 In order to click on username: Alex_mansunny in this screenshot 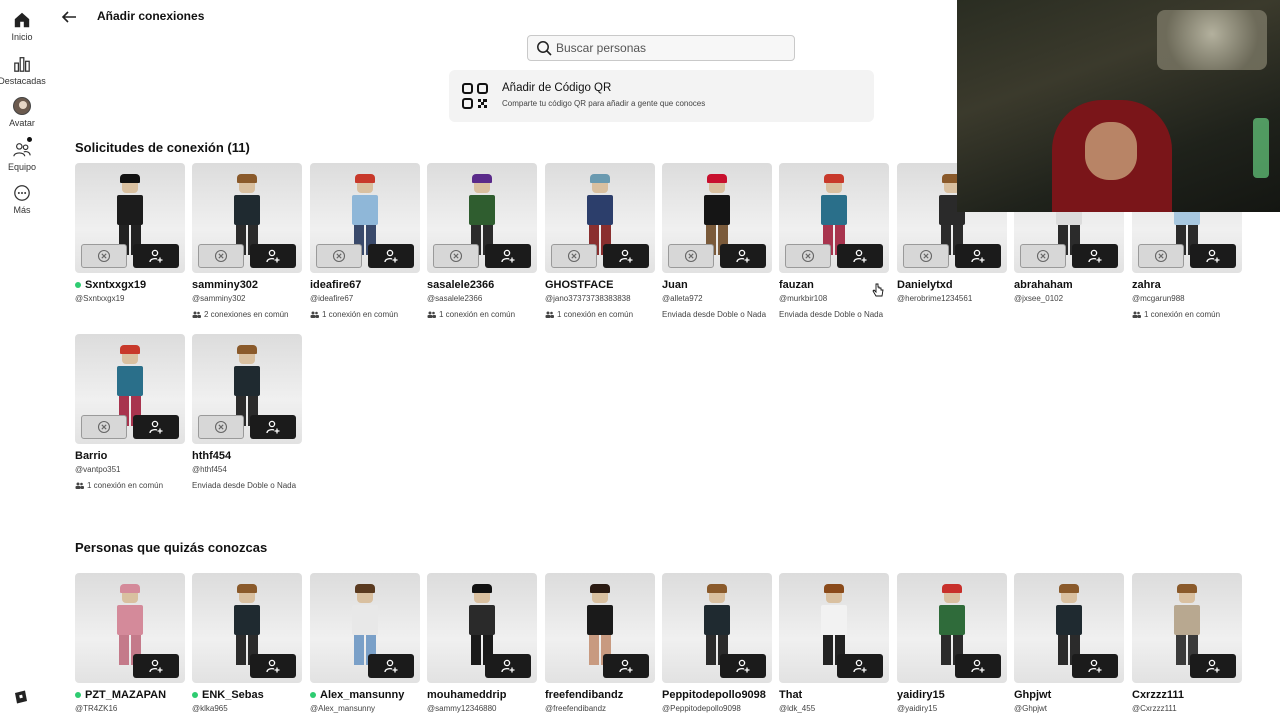, I will do `click(365, 695)`.